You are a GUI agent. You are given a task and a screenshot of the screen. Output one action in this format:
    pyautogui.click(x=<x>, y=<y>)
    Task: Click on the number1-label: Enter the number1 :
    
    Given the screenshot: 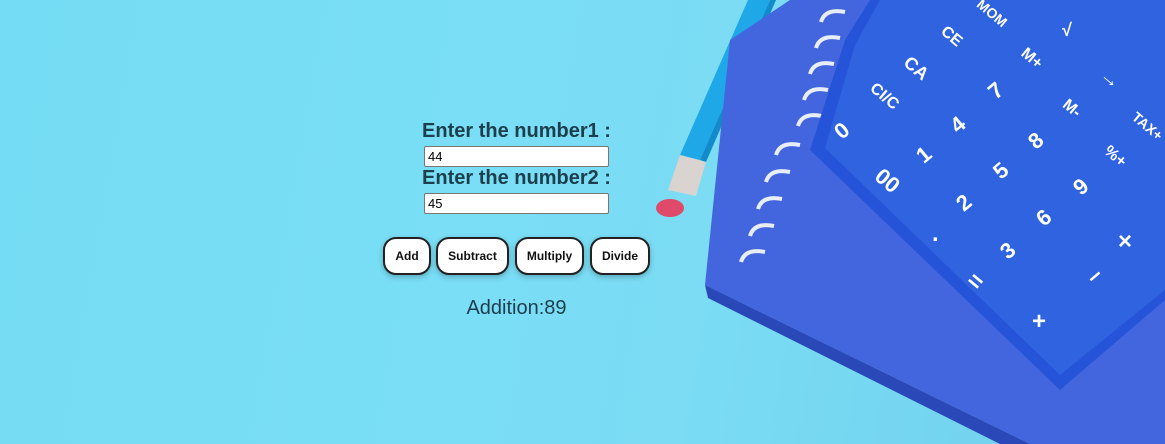 What is the action you would take?
    pyautogui.click(x=516, y=131)
    